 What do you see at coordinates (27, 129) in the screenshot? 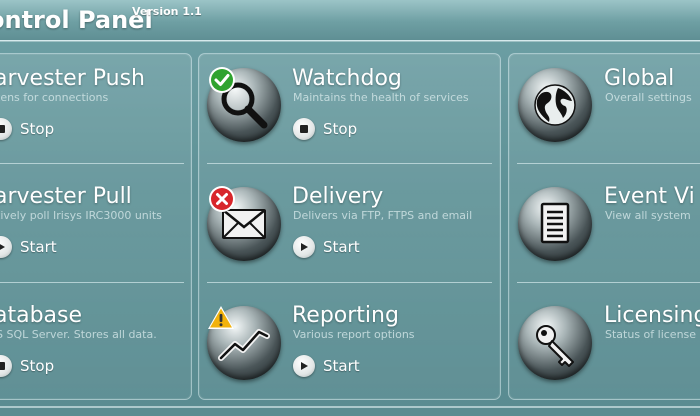
I see `harvester-push-stop-button: Stop` at bounding box center [27, 129].